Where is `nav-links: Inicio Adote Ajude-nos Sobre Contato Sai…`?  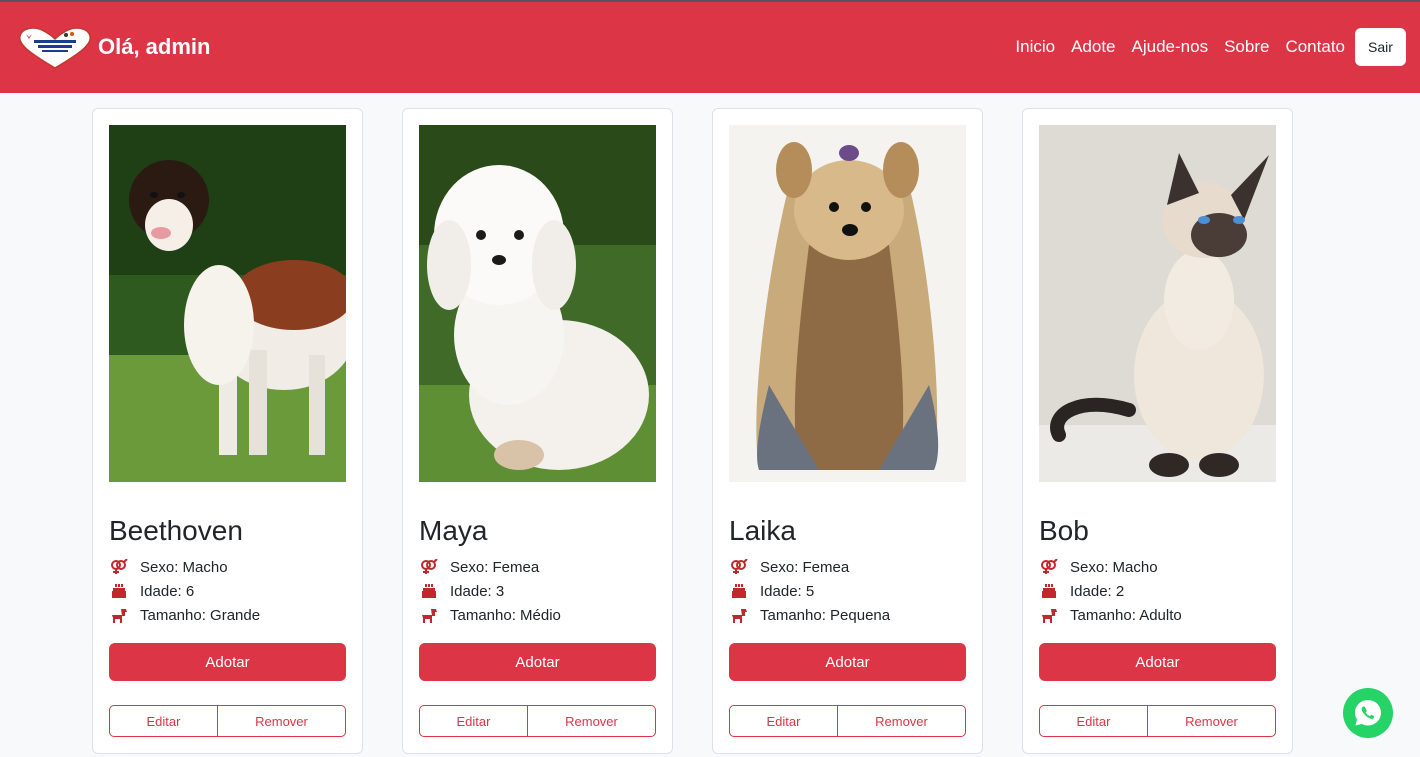
nav-links: Inicio Adote Ajude-nos Sobre Contato Sai… is located at coordinates (1210, 47).